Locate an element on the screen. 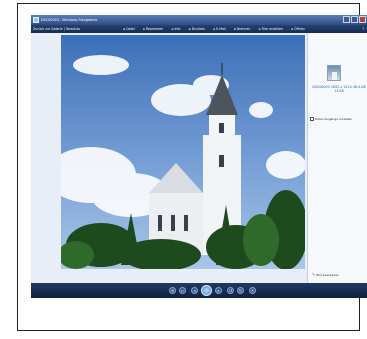 The height and width of the screenshot is (339, 367). create-checkbox is located at coordinates (312, 119).